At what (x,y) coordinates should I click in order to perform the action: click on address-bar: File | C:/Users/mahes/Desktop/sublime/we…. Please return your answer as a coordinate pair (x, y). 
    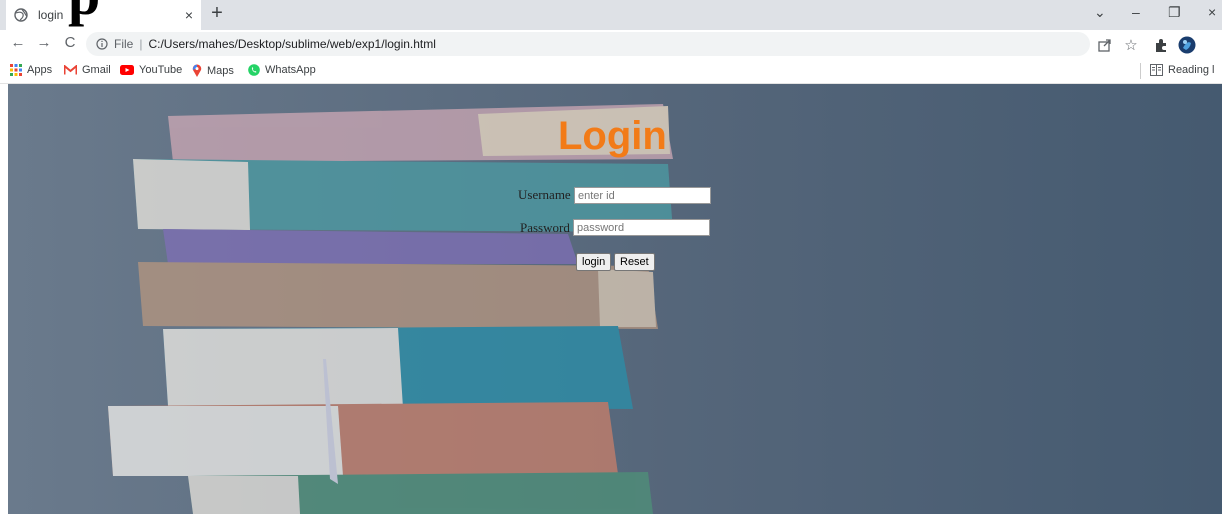
    Looking at the image, I should click on (588, 44).